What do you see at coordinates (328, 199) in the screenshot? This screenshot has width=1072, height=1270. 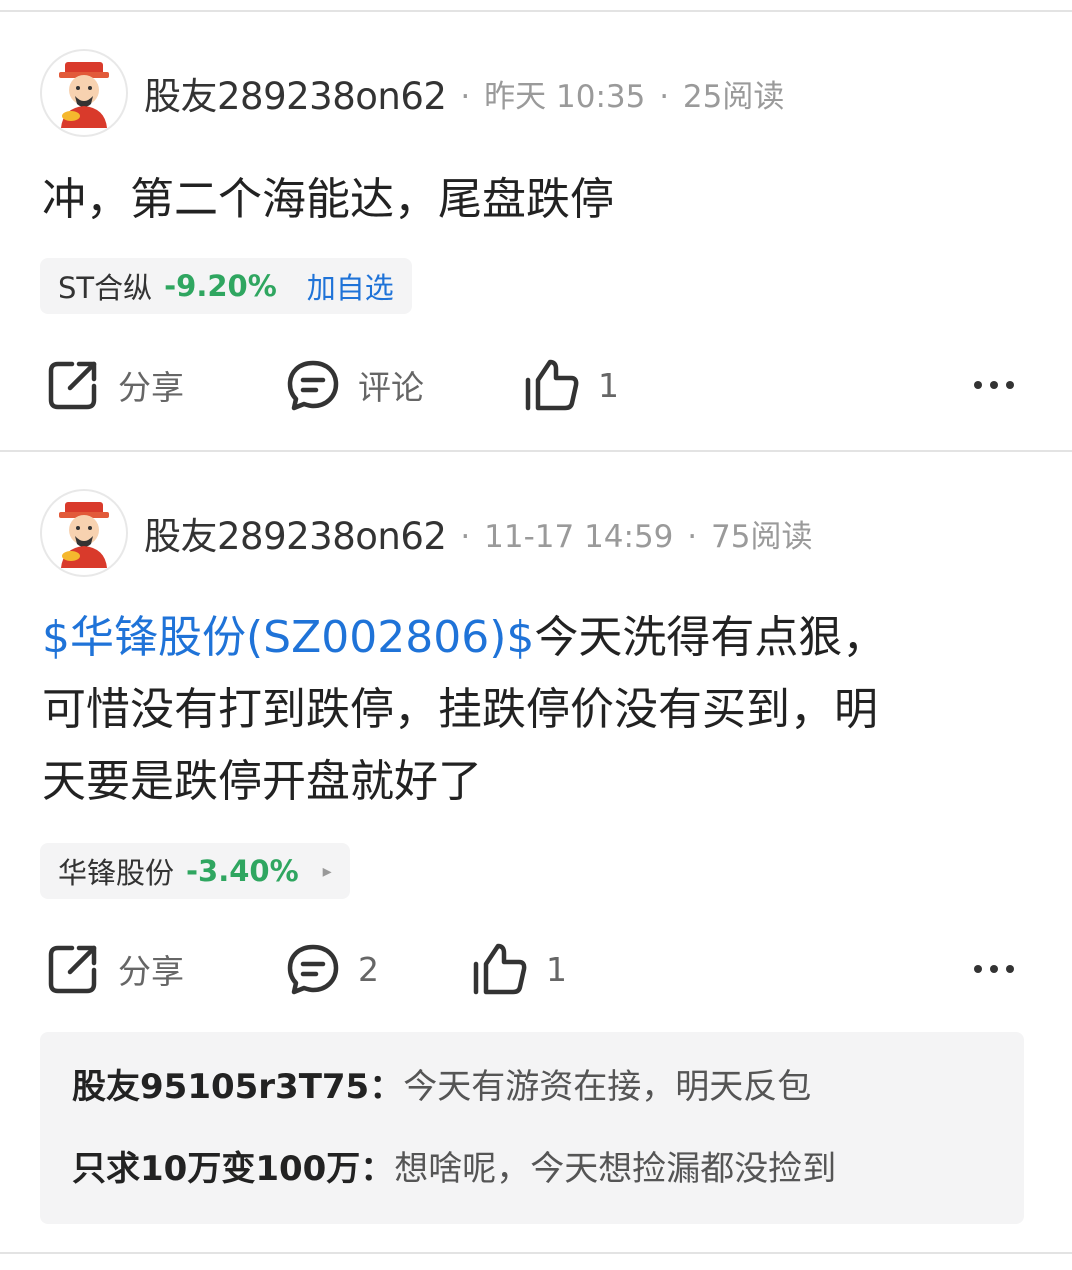 I see `post-text: 冲，第二个海能达，尾盘跌停` at bounding box center [328, 199].